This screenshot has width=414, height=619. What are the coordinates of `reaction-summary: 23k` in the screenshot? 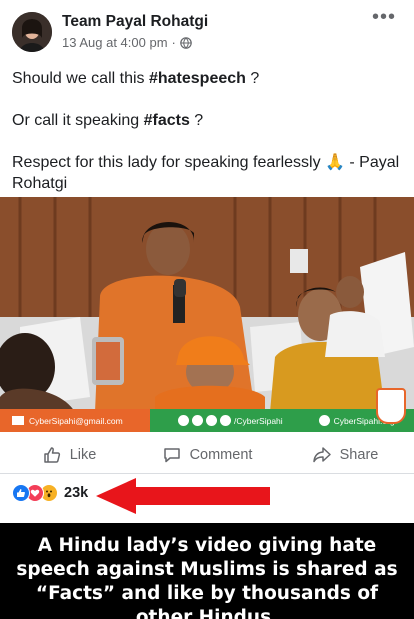 It's located at (50, 493).